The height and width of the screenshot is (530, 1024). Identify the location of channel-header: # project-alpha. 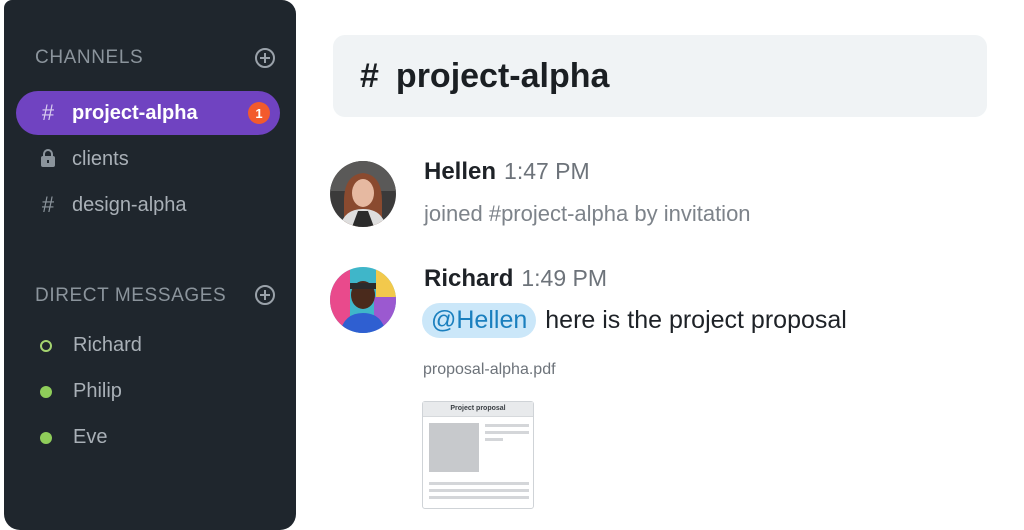
(660, 76).